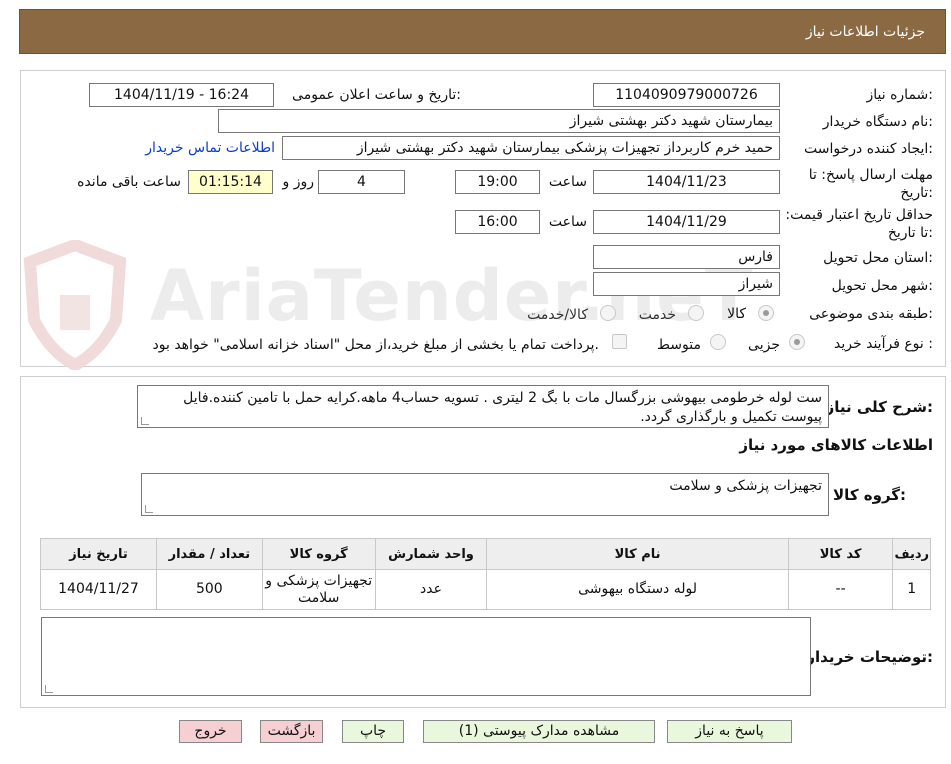 The width and height of the screenshot is (951, 764). I want to click on col-quantity: تعداد / مقدار, so click(209, 554).